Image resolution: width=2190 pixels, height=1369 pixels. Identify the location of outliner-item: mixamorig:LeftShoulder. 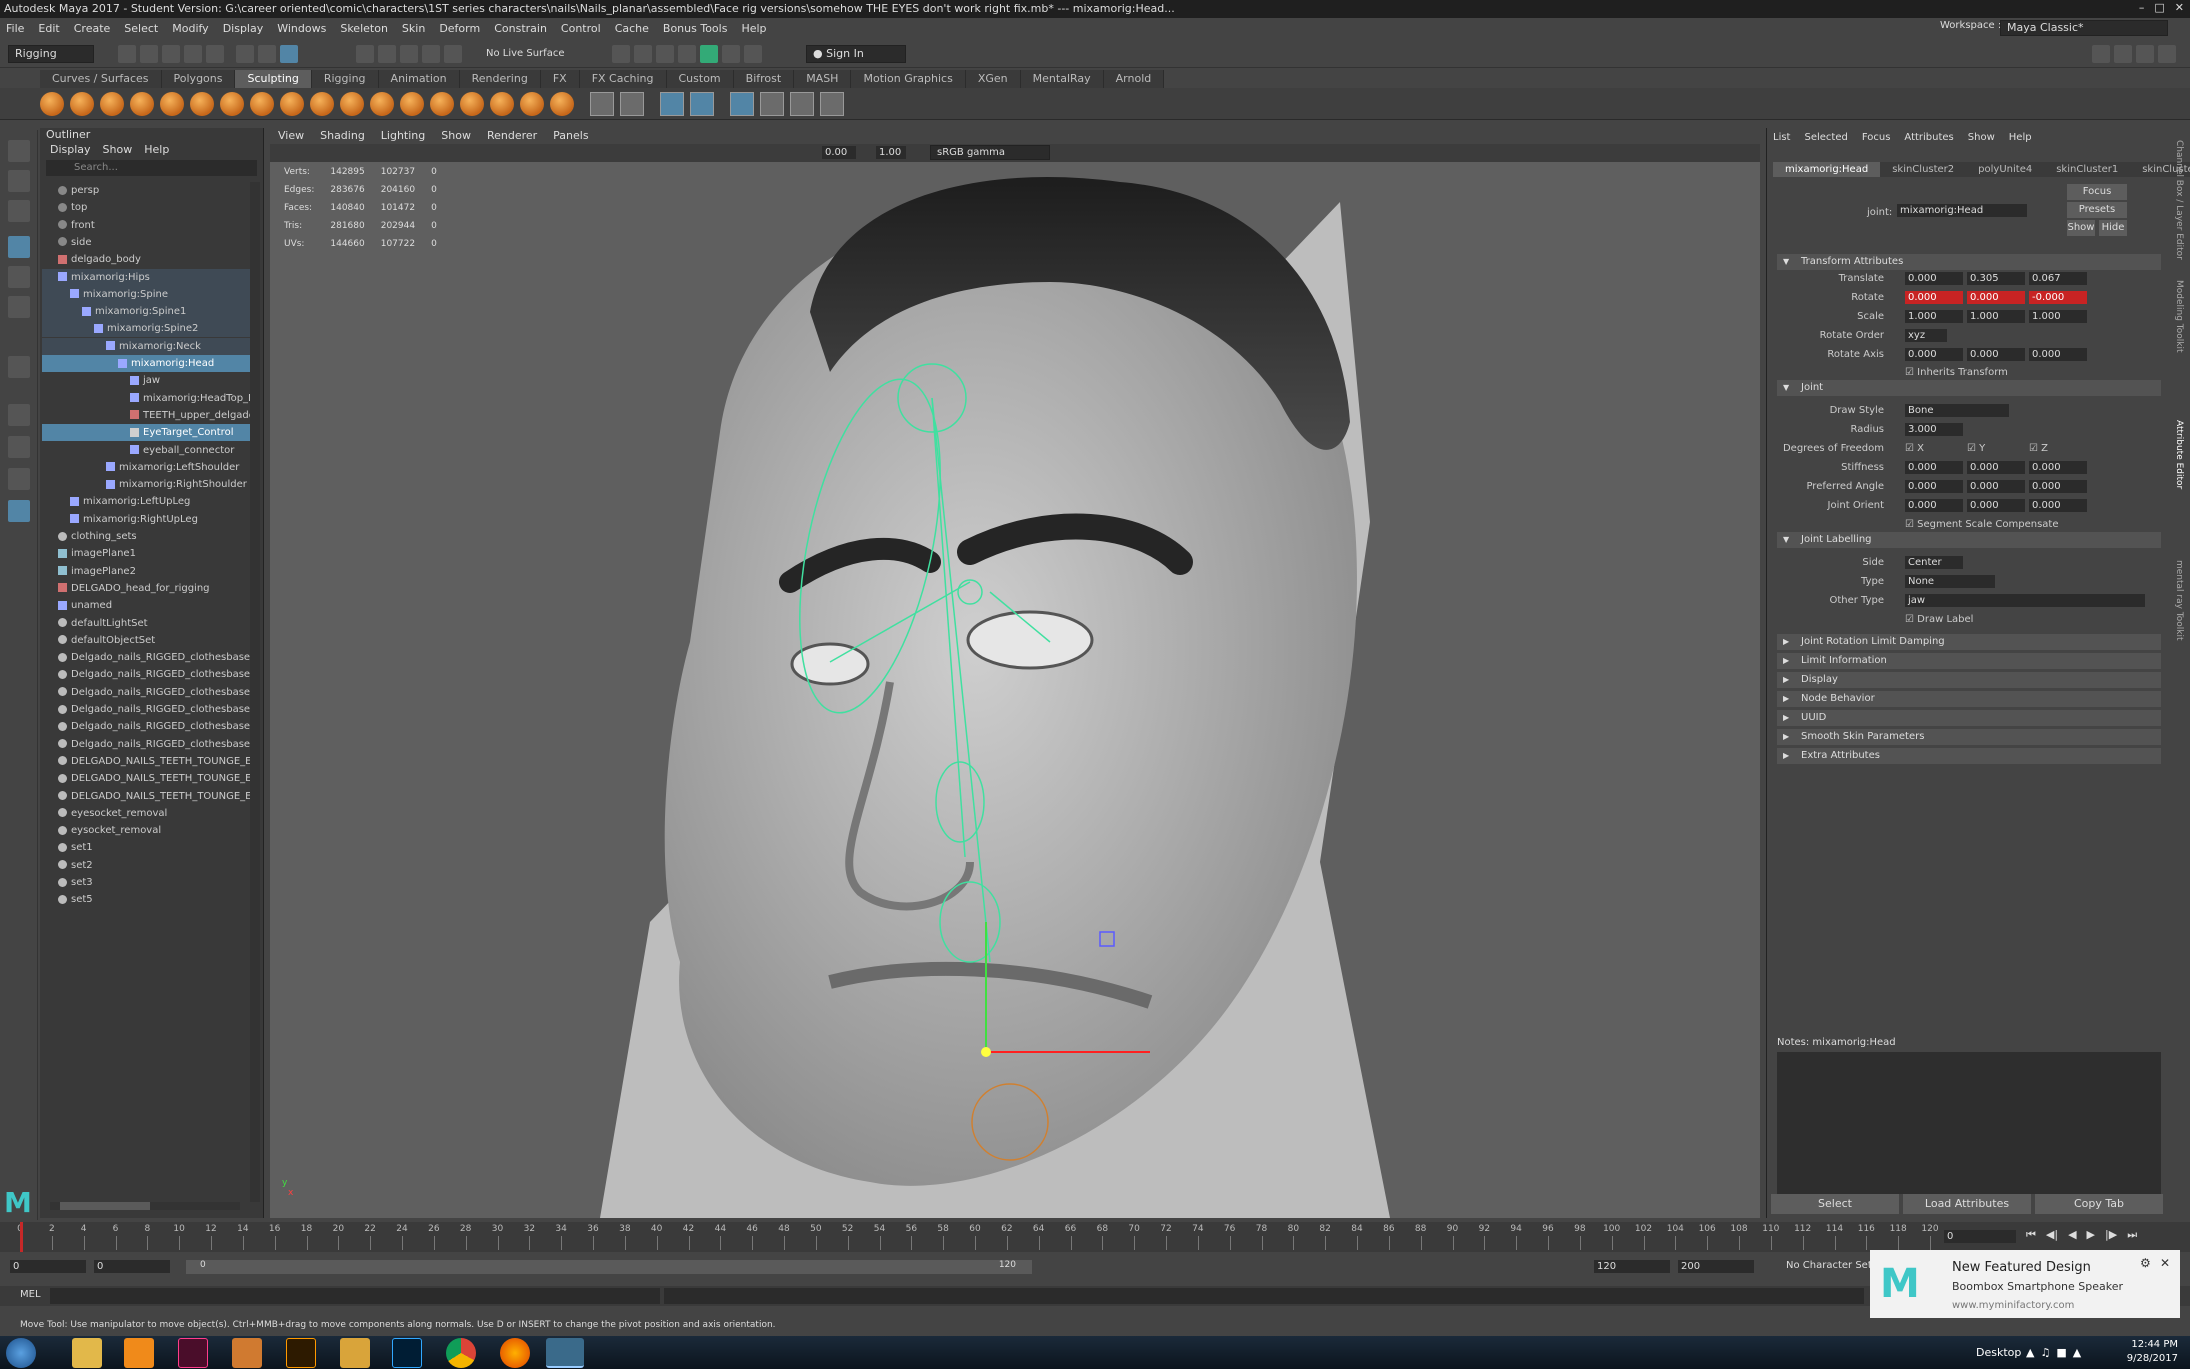
(148, 467).